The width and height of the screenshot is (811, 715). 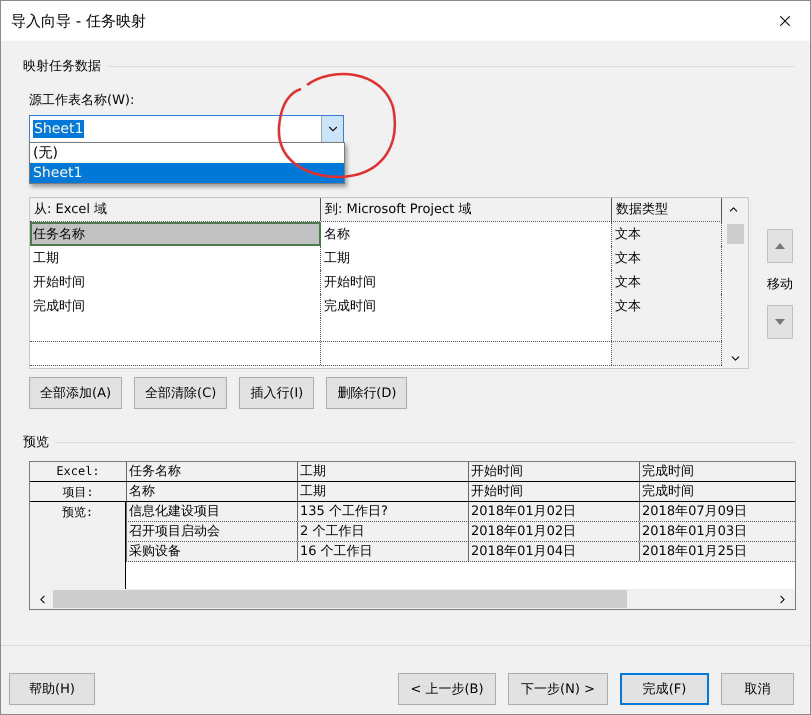 What do you see at coordinates (78, 471) in the screenshot?
I see `row-label: Excel:` at bounding box center [78, 471].